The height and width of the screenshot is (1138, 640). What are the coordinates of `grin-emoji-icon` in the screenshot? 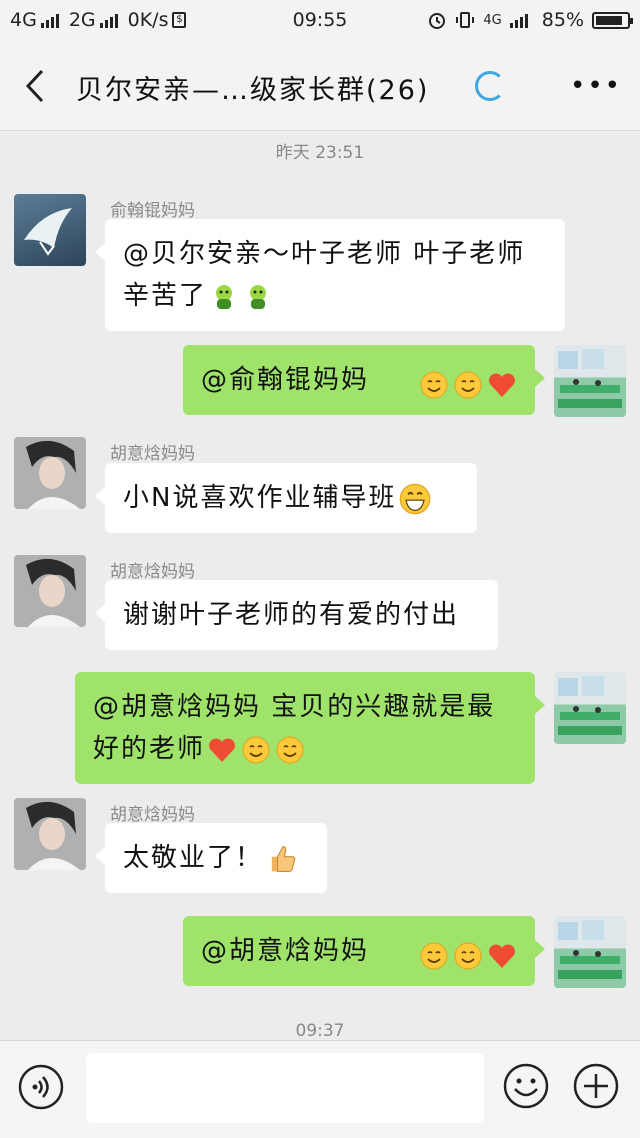 It's located at (415, 498).